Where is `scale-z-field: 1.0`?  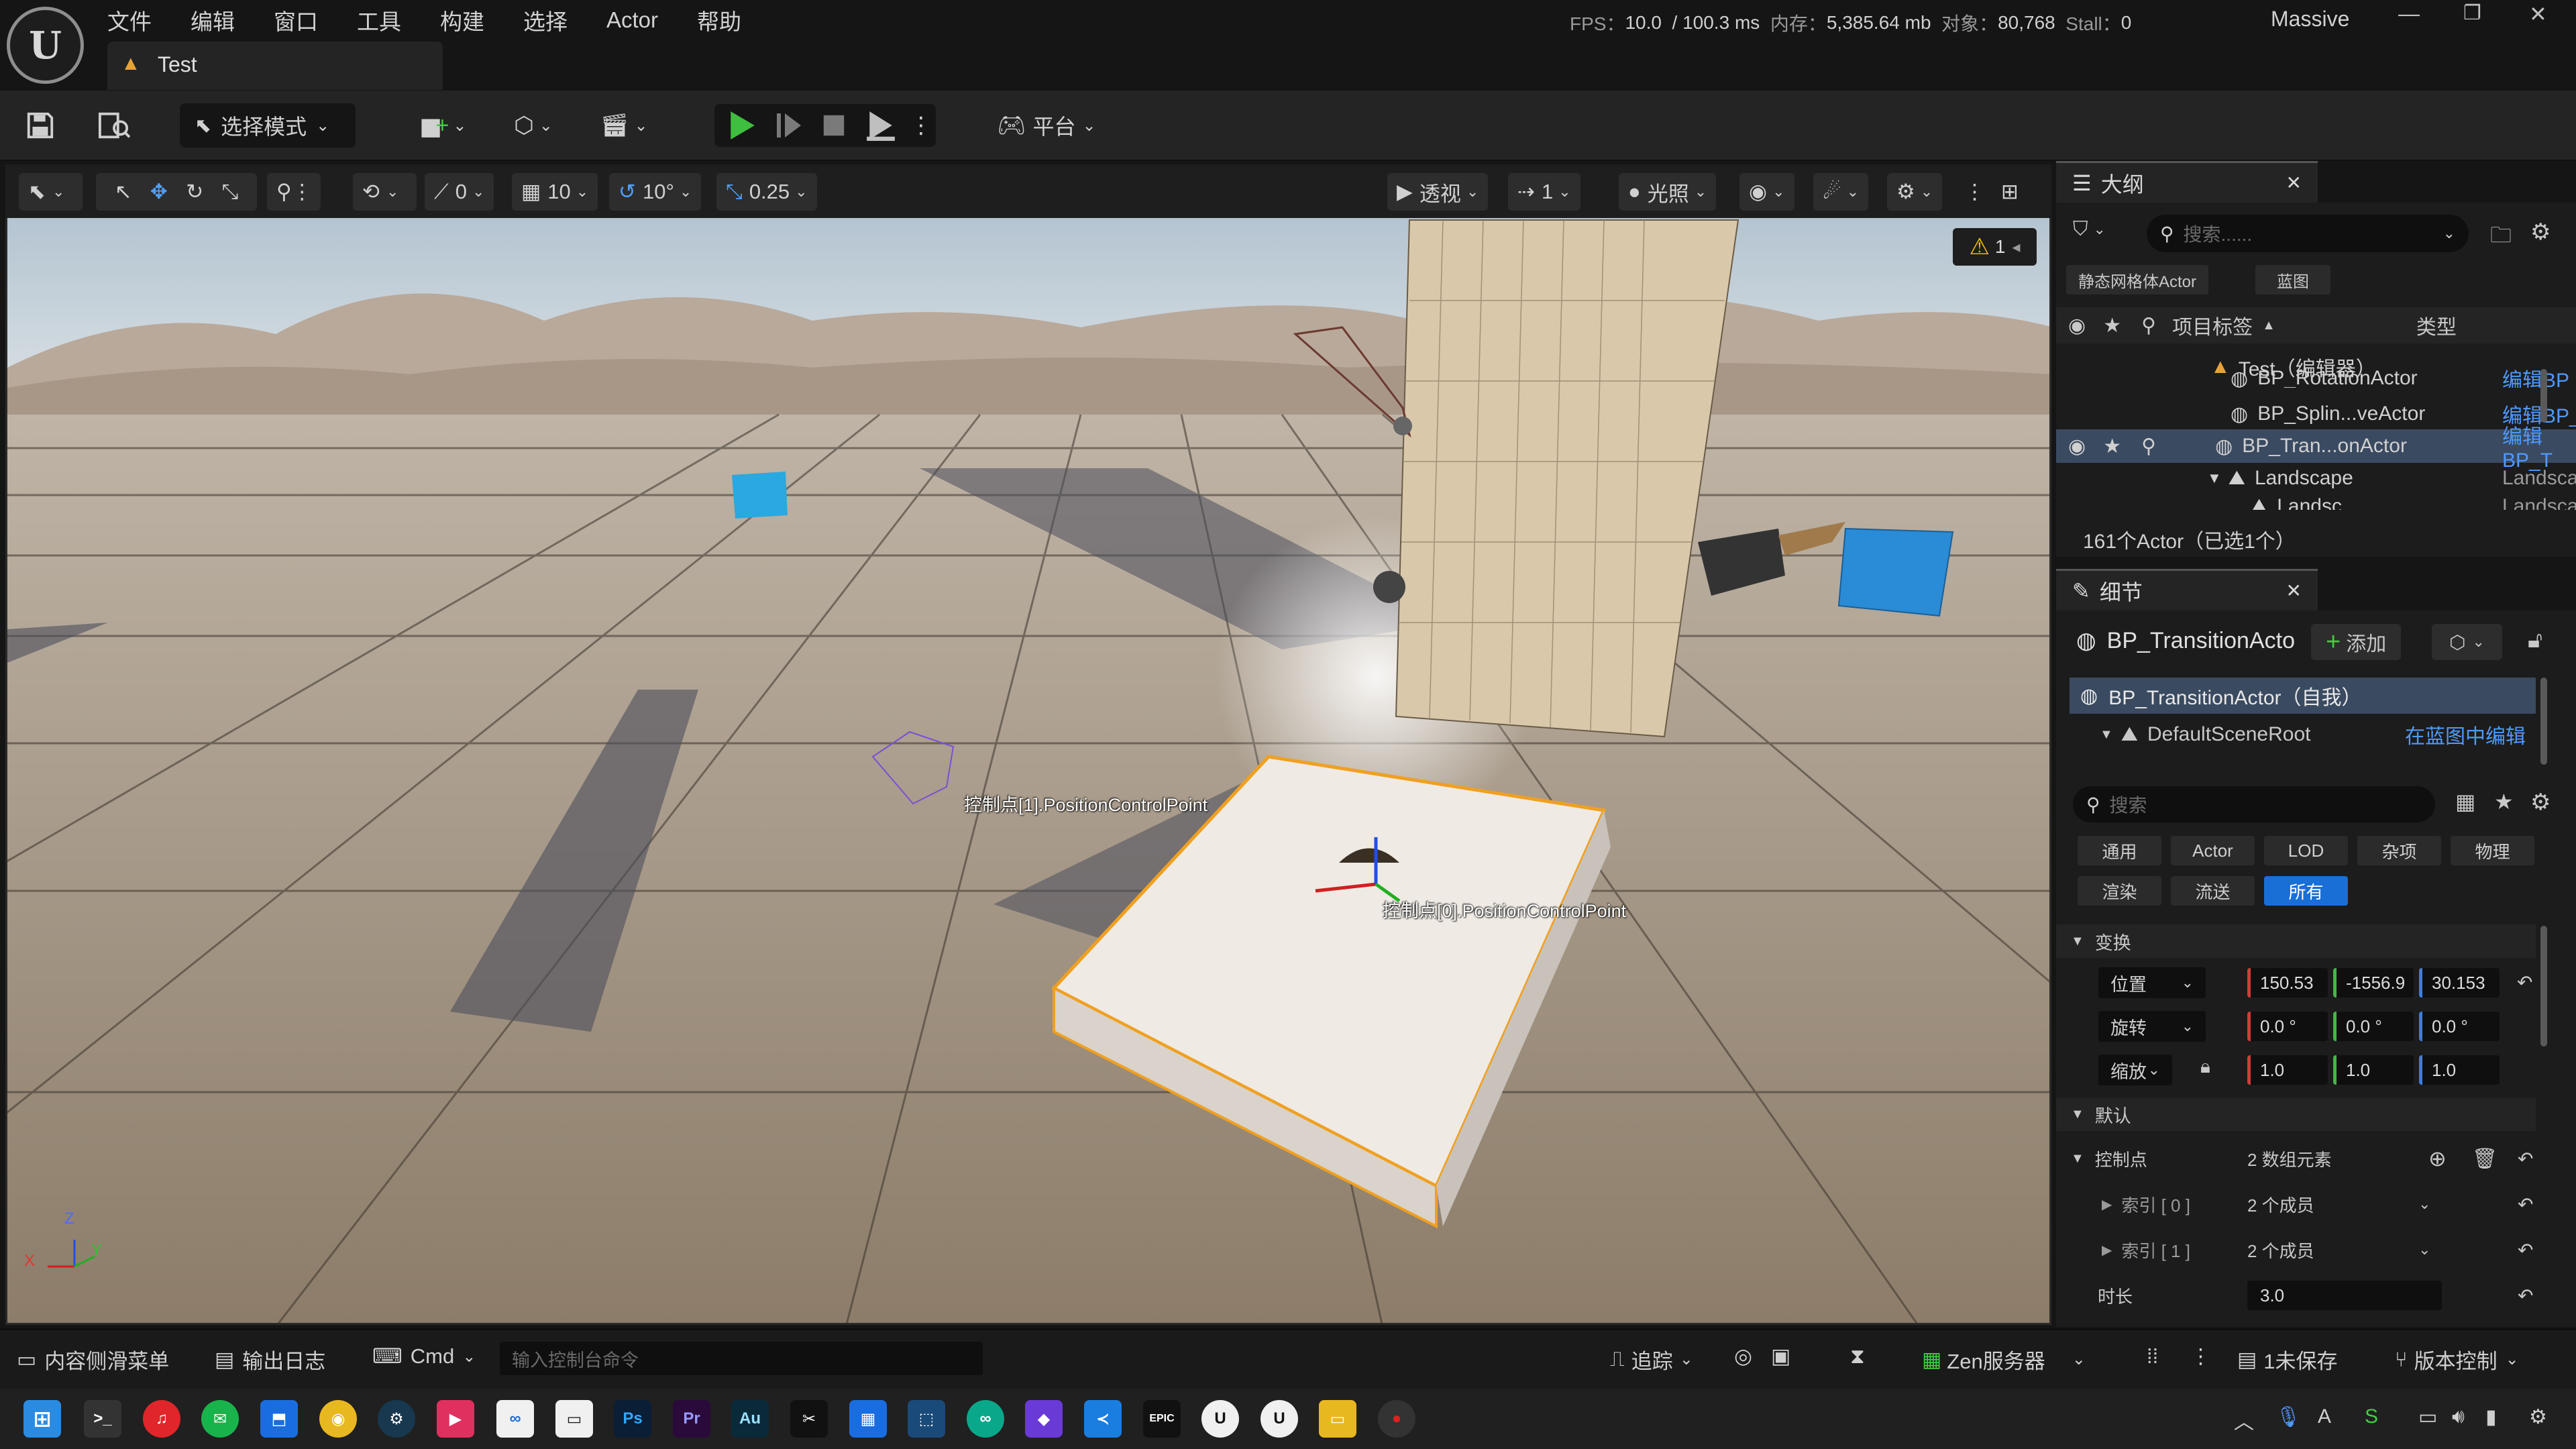
scale-z-field: 1.0 is located at coordinates (2459, 1070).